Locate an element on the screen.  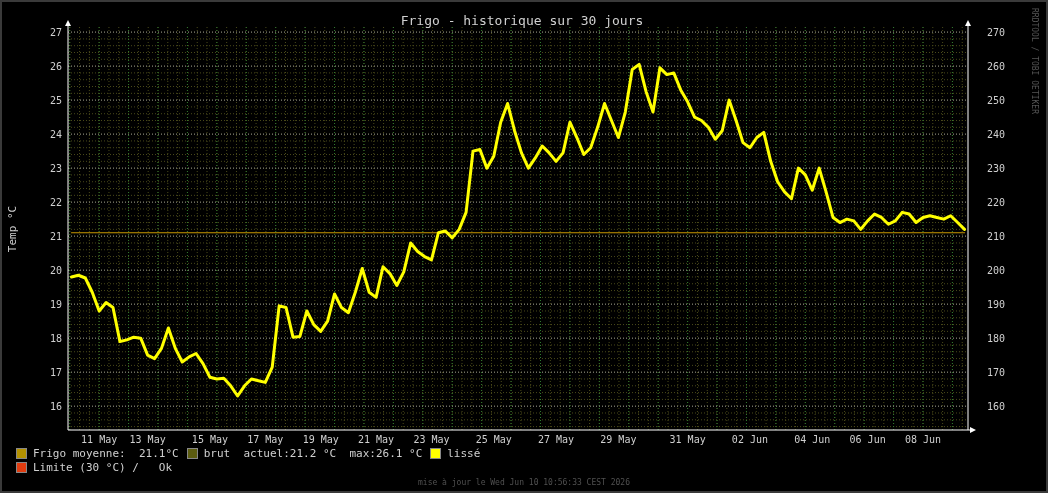
y-tick-label: 25 is located at coordinates (55, 101).